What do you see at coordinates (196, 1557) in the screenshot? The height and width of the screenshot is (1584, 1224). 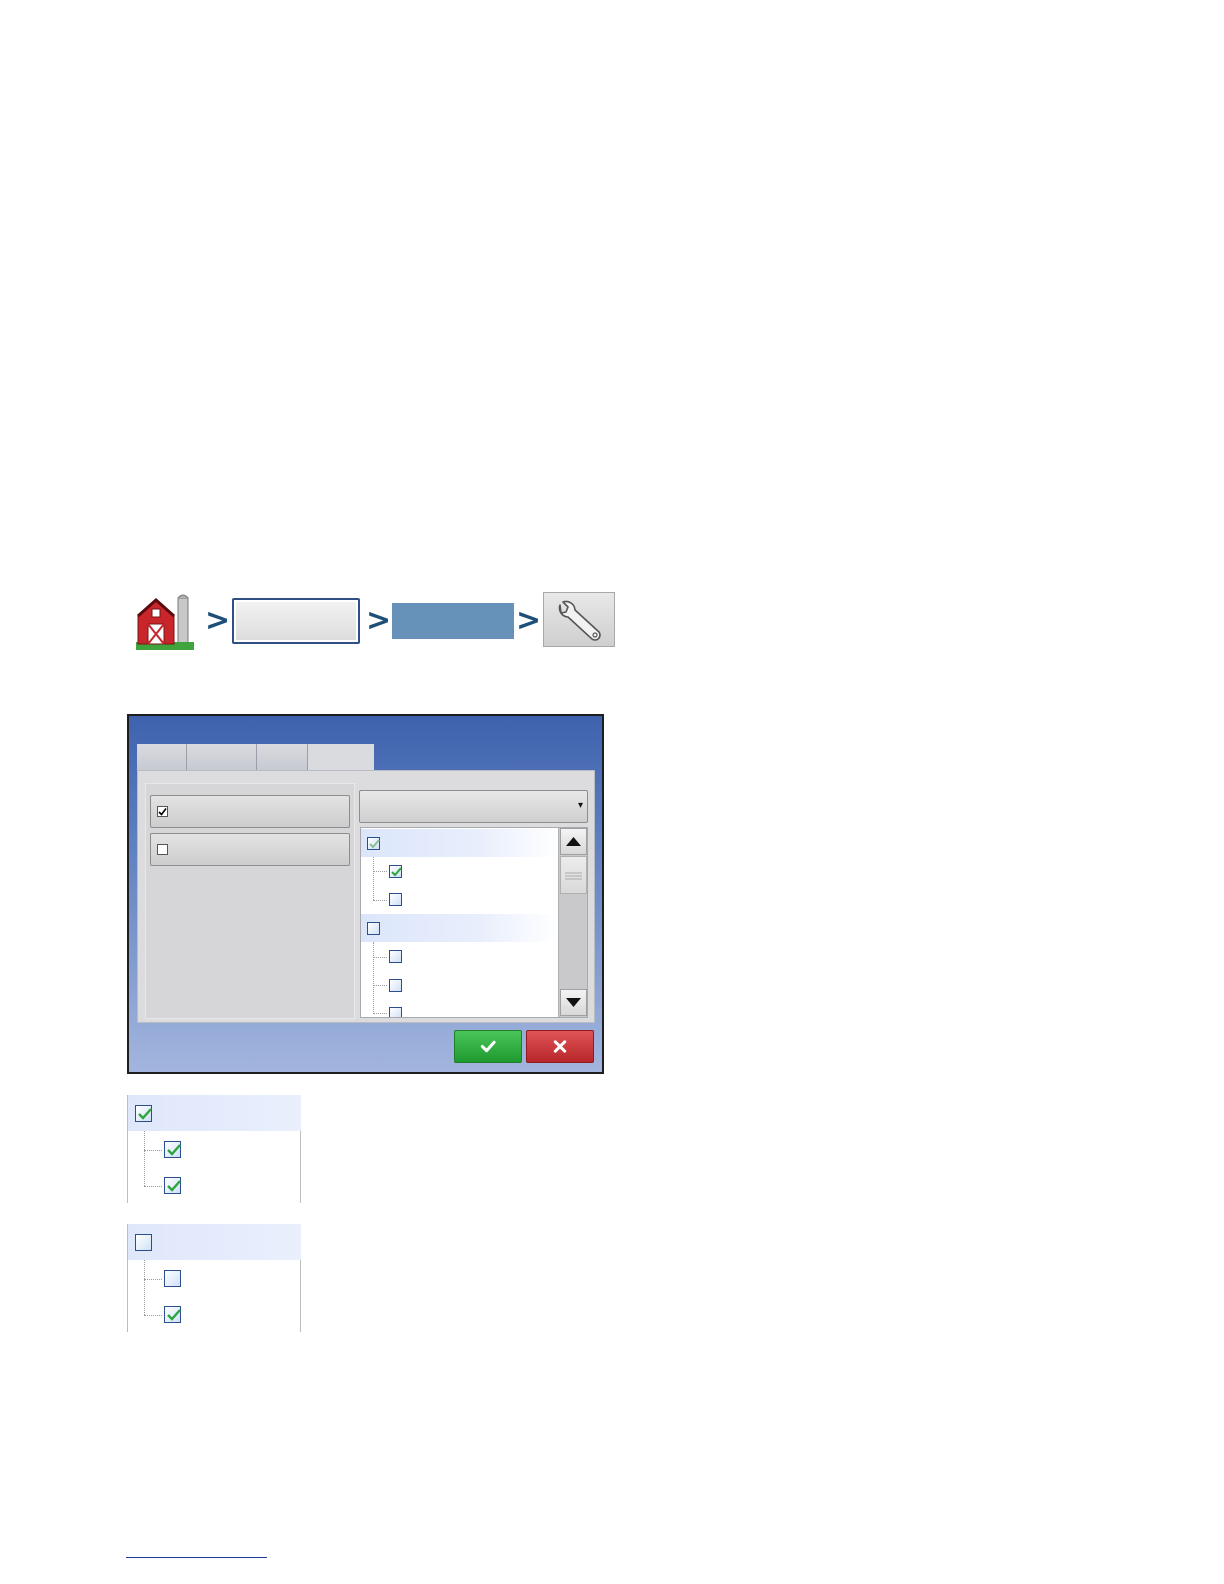 I see `footnote-rule` at bounding box center [196, 1557].